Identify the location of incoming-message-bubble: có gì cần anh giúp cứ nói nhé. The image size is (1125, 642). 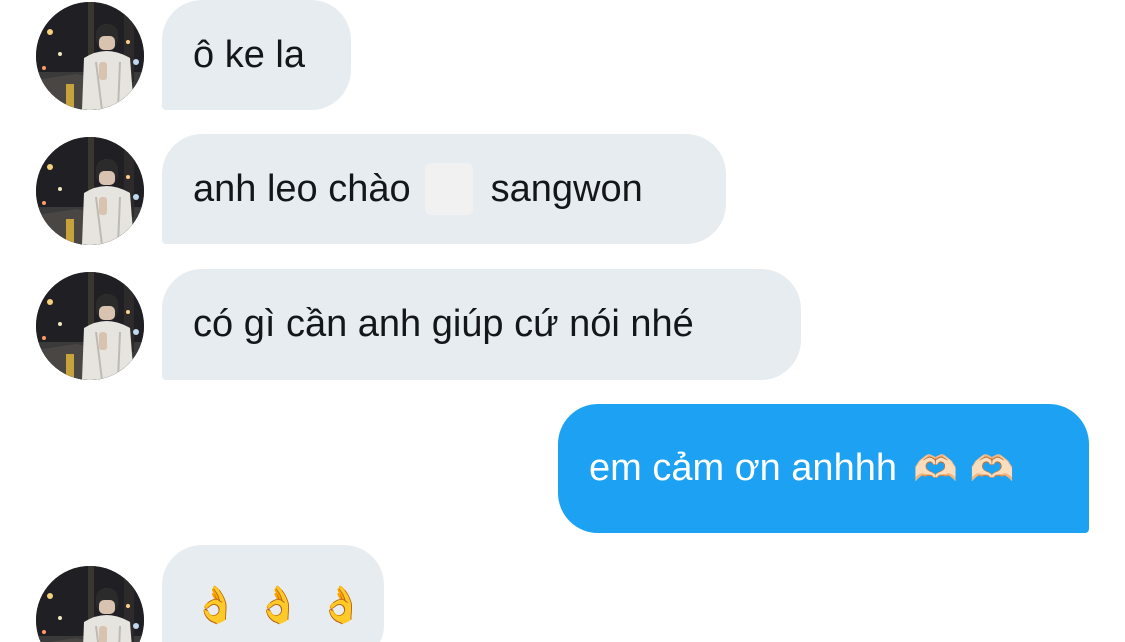
(481, 324).